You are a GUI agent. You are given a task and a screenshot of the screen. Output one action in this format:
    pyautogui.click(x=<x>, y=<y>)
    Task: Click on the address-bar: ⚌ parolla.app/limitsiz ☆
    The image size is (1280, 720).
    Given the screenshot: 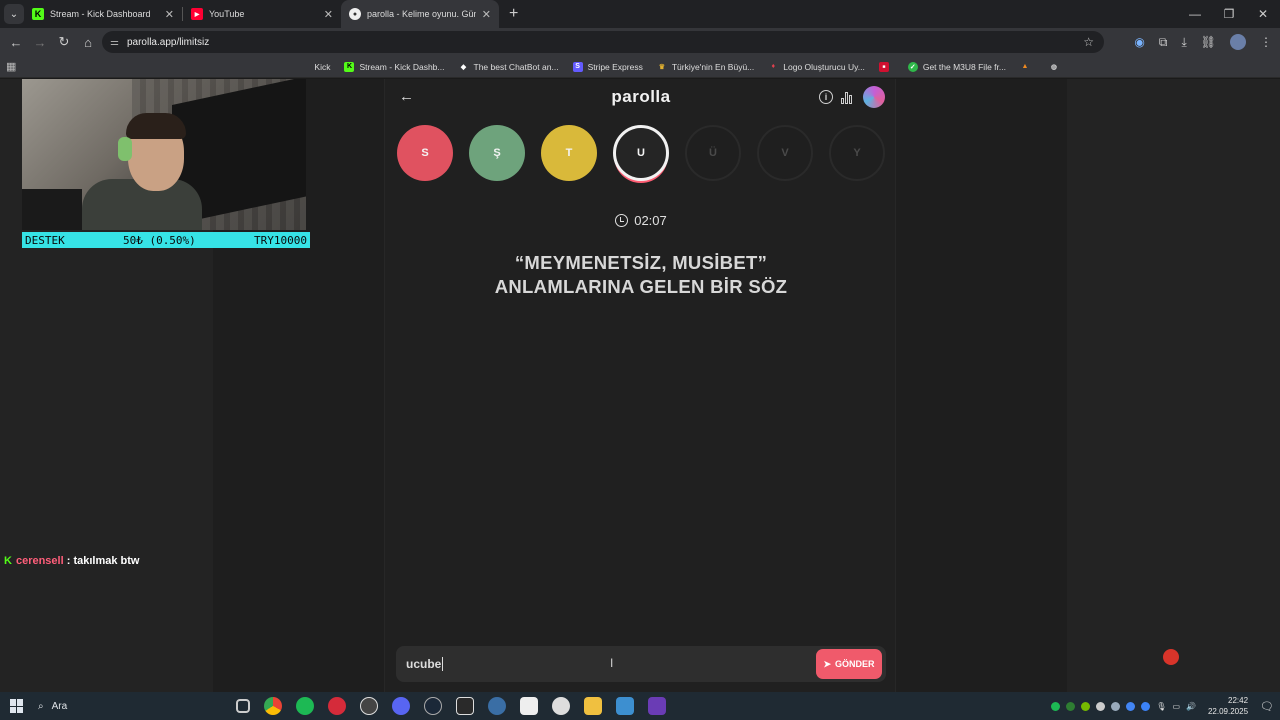 What is the action you would take?
    pyautogui.click(x=603, y=42)
    